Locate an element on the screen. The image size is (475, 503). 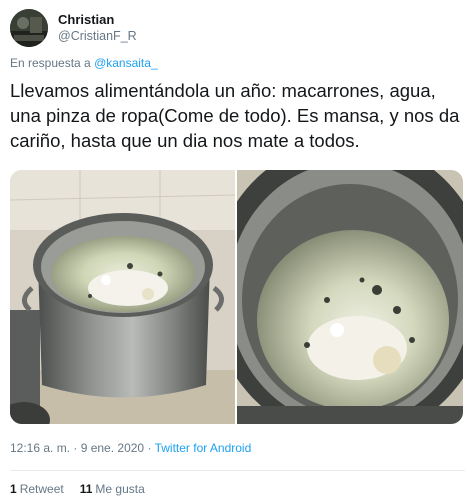
author-name: Christian is located at coordinates (97, 20).